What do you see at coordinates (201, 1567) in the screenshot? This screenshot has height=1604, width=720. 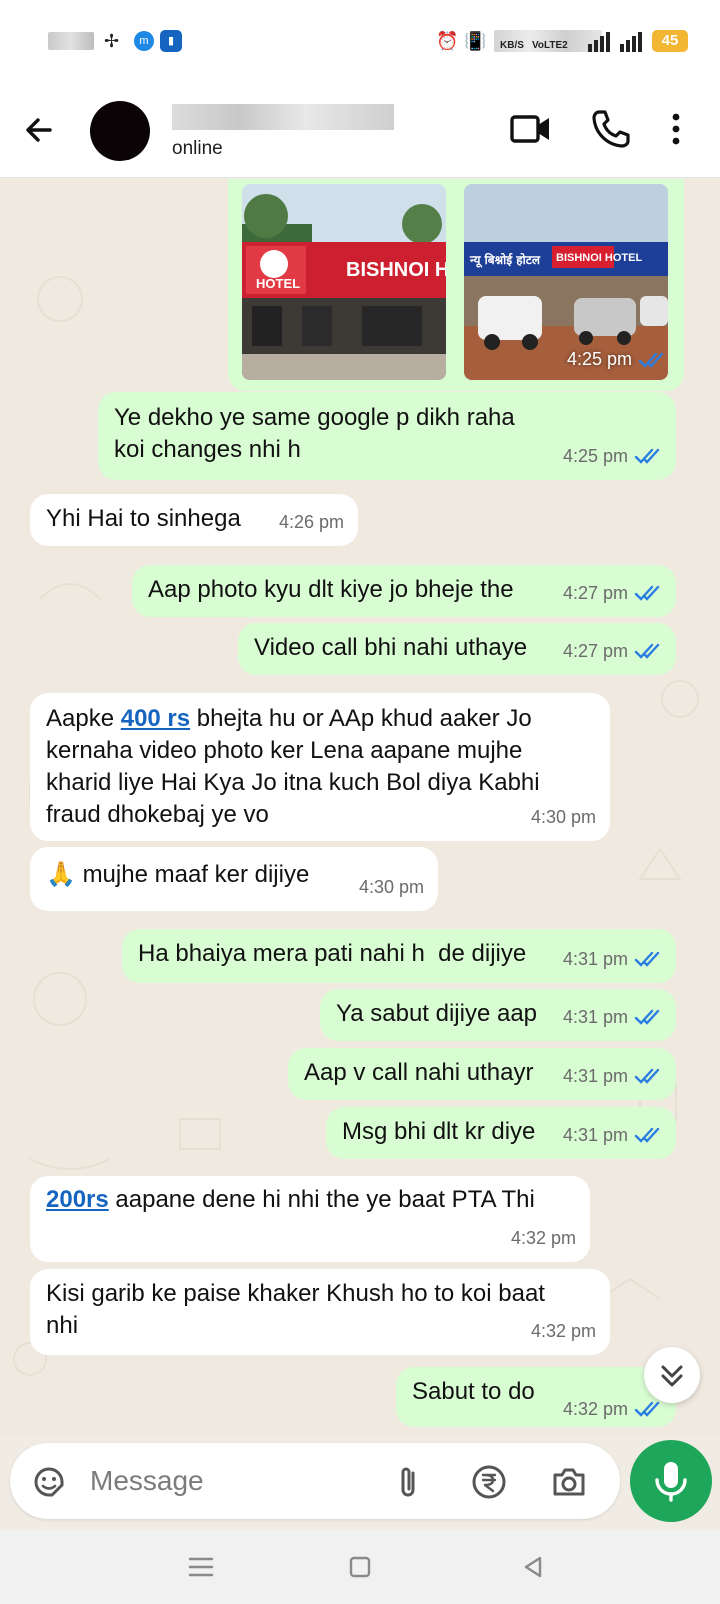 I see `recent-apps-icon` at bounding box center [201, 1567].